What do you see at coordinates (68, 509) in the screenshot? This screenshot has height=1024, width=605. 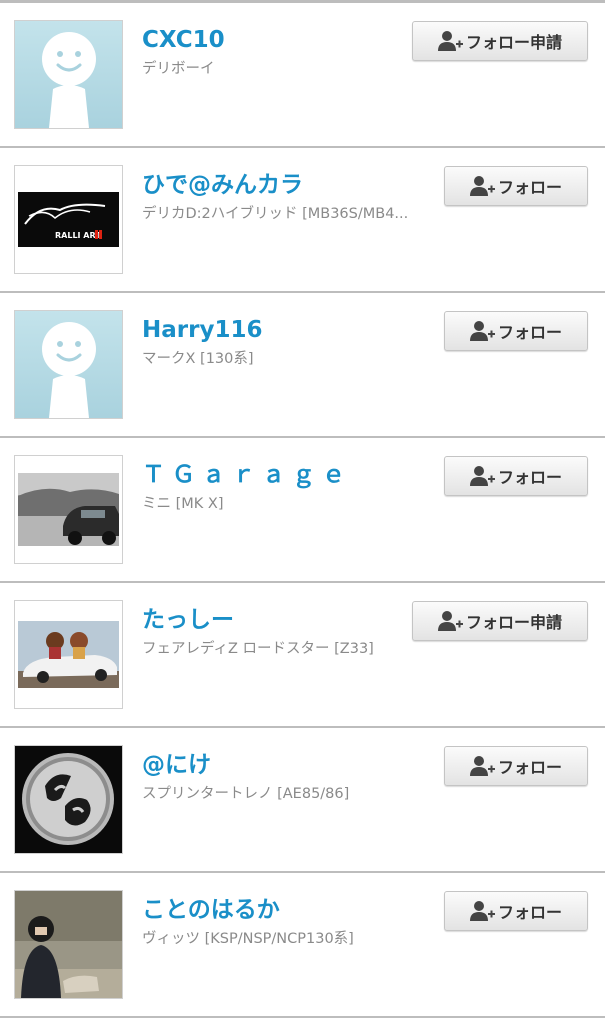 I see `mini-car-photo-avatar` at bounding box center [68, 509].